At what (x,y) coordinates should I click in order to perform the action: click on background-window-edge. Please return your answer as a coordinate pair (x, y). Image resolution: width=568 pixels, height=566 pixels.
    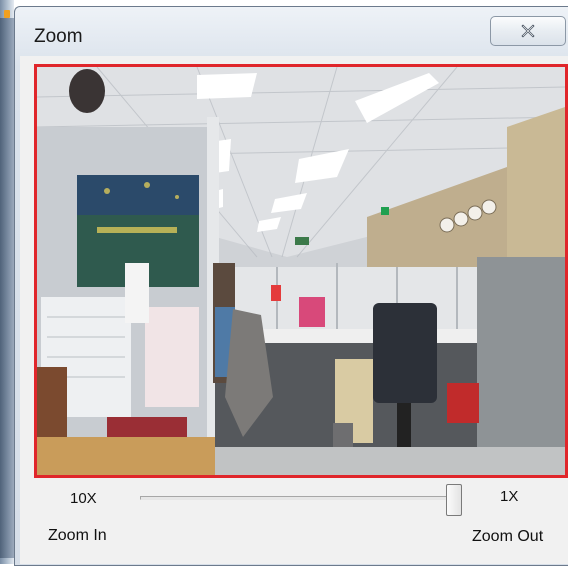
    Looking at the image, I should click on (7, 282).